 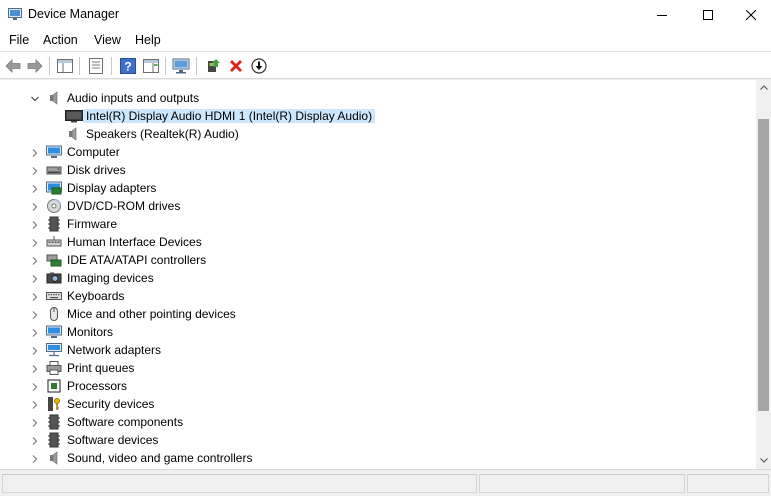 What do you see at coordinates (378, 422) in the screenshot?
I see `tree-category-software-components: Software components` at bounding box center [378, 422].